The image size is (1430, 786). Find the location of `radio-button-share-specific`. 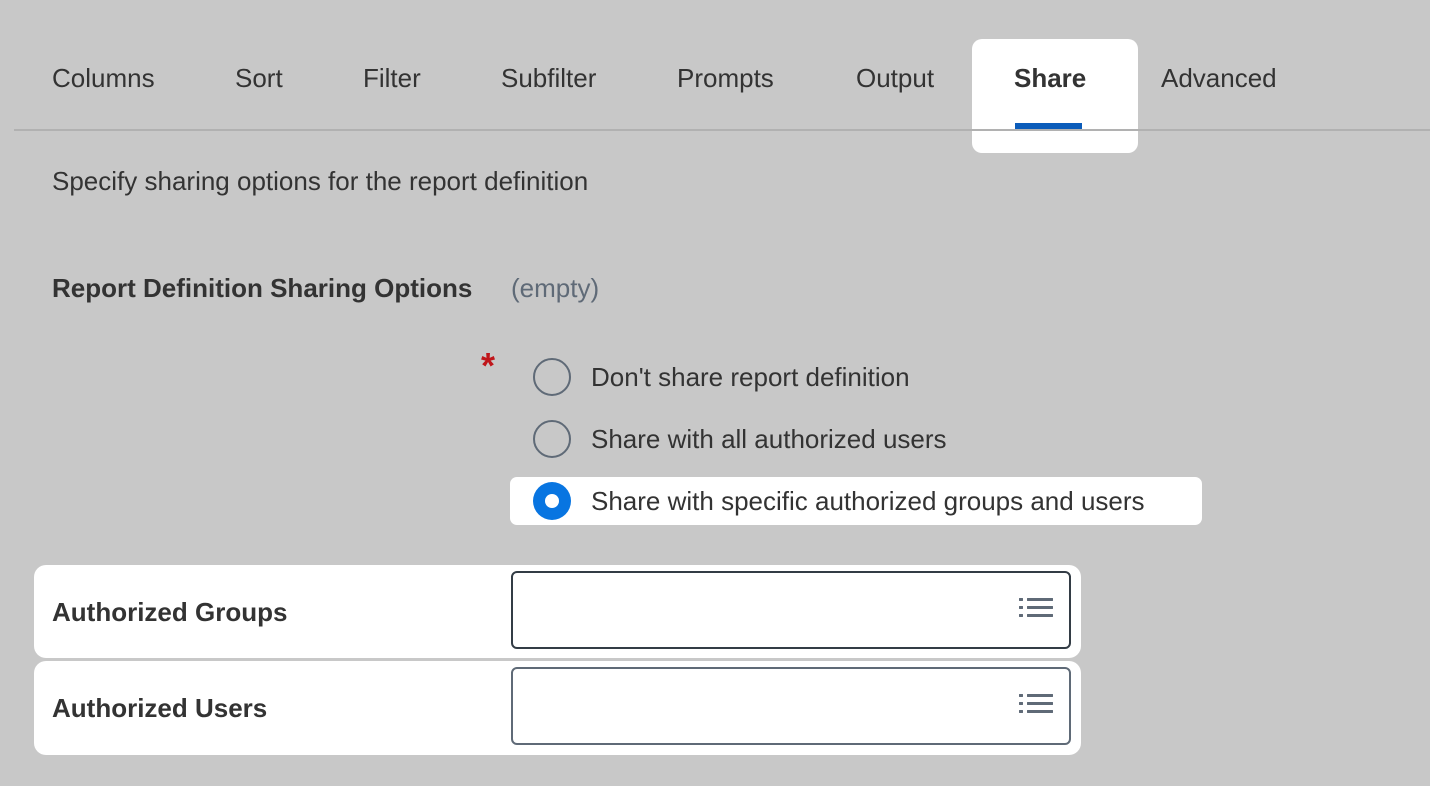

radio-button-share-specific is located at coordinates (552, 501).